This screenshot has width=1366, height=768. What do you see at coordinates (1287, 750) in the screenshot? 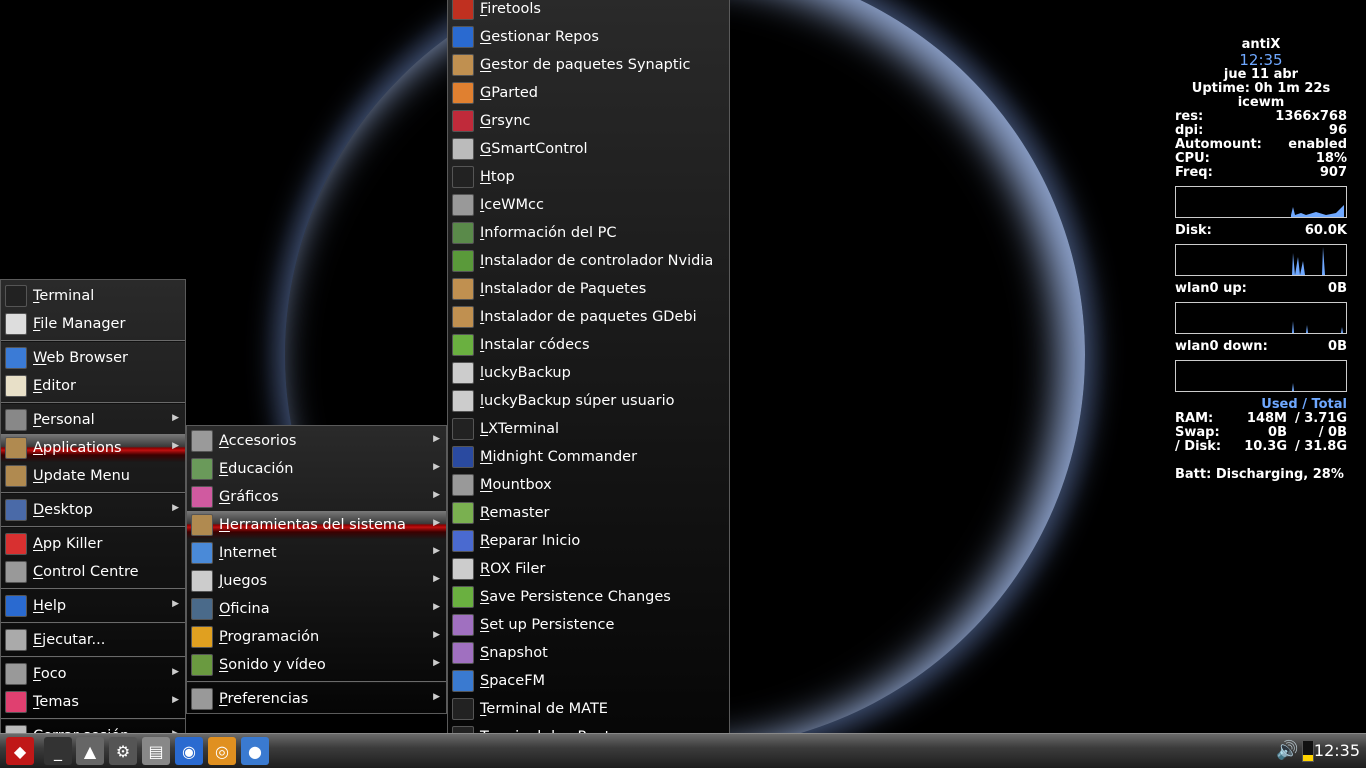
I see `volume-icon: 🔊` at bounding box center [1287, 750].